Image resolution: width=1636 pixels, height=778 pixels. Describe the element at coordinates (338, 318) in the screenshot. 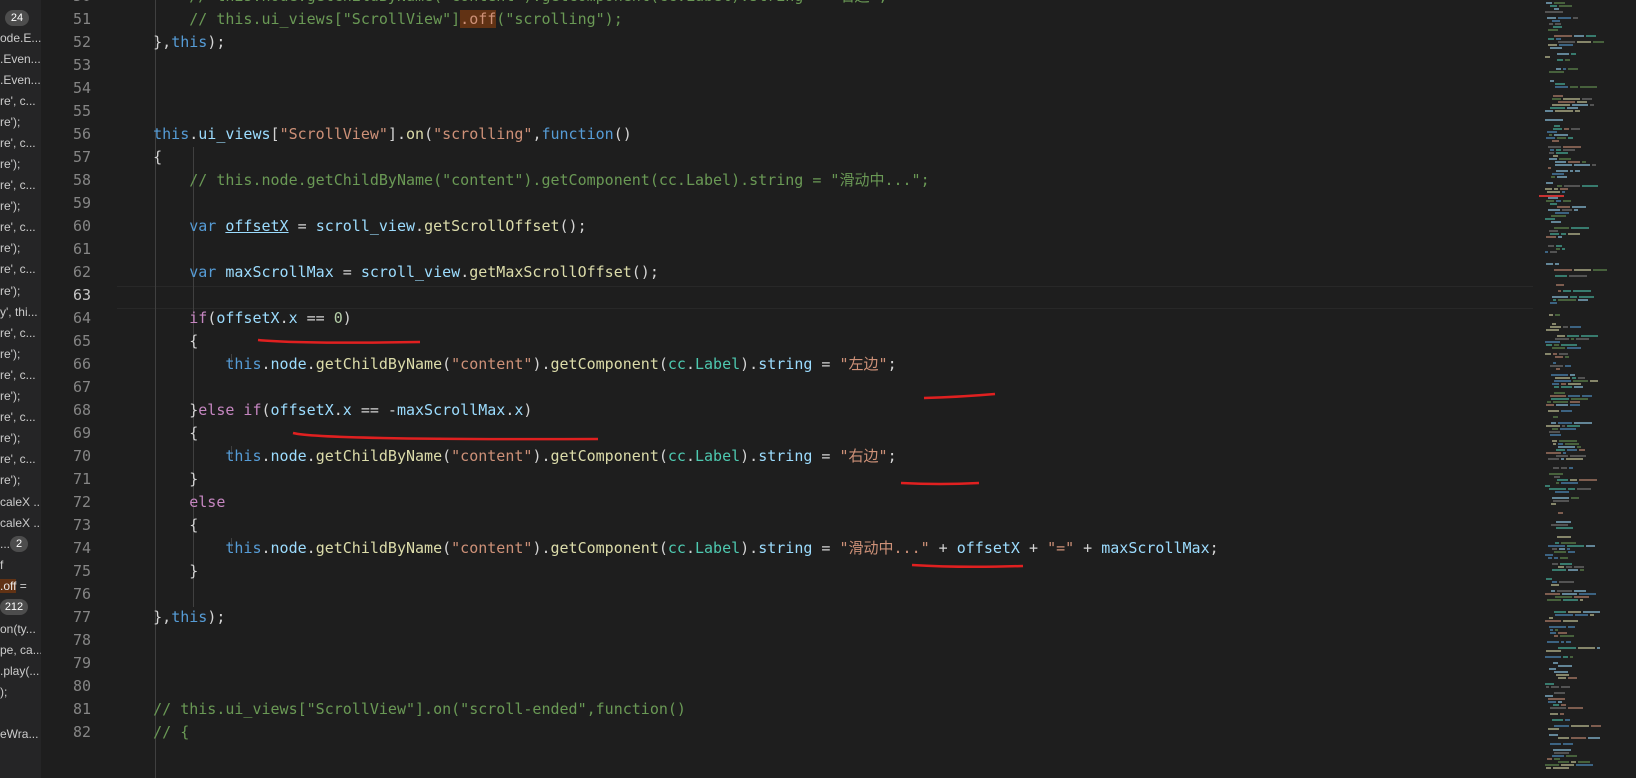

I see `code-token: 0` at that location.